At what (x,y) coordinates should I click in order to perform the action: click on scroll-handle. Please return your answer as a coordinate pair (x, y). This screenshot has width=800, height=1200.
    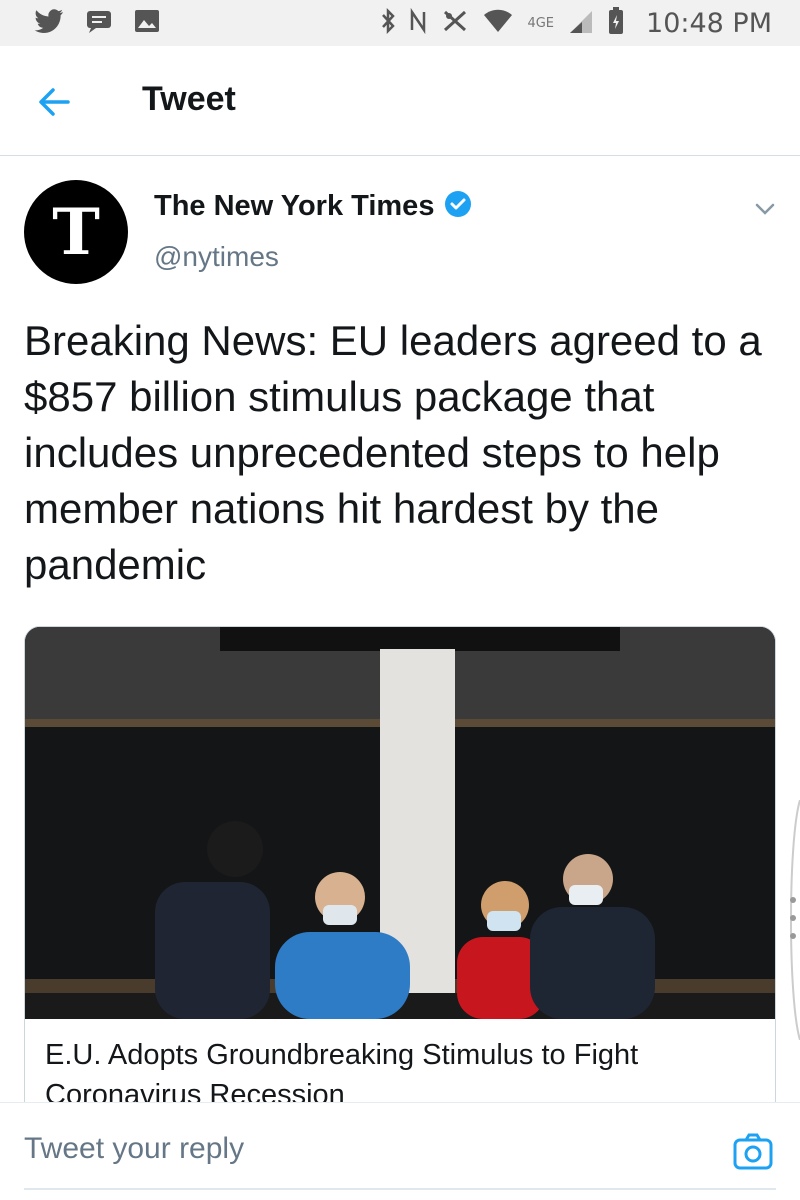
    Looking at the image, I should click on (793, 920).